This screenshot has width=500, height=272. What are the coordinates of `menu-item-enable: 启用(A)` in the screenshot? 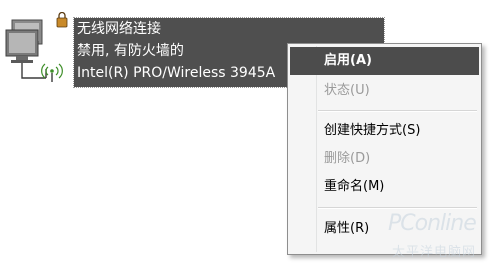 It's located at (384, 61).